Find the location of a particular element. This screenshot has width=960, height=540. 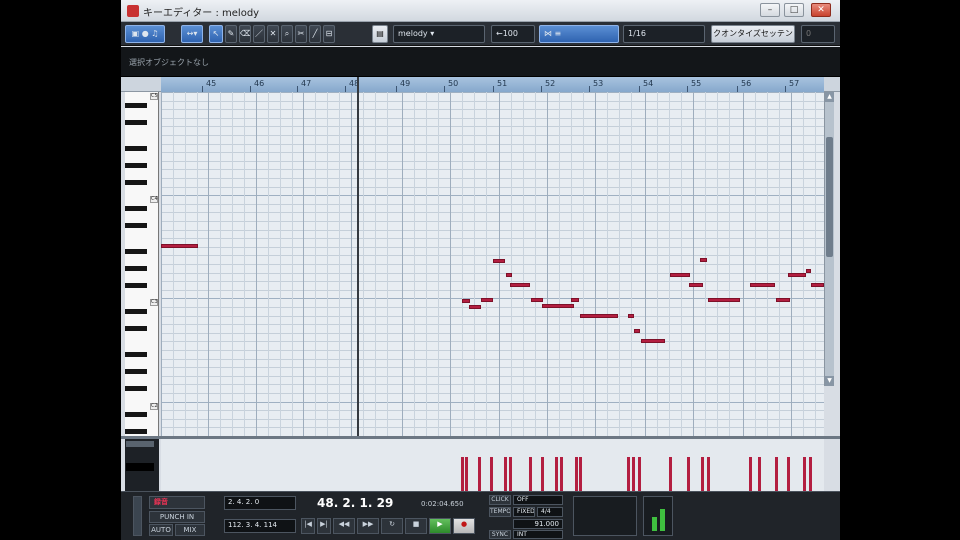

minimize-button: – is located at coordinates (770, 10).